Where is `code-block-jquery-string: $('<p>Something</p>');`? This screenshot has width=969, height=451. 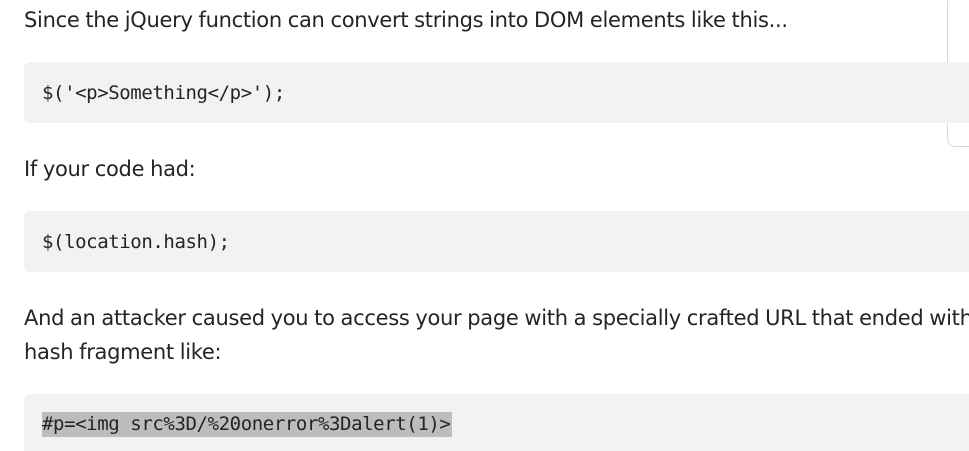 code-block-jquery-string: $('<p>Something</p>'); is located at coordinates (496, 92).